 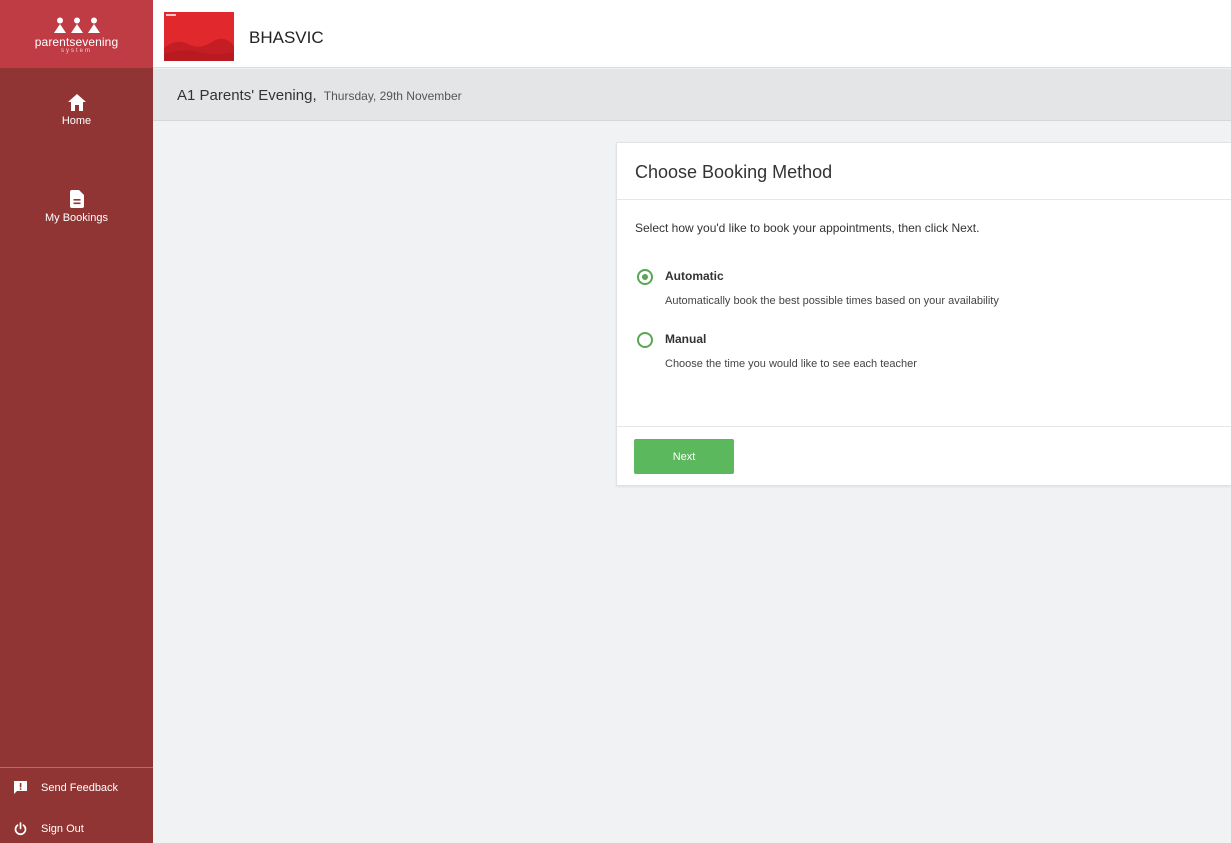 What do you see at coordinates (20, 787) in the screenshot?
I see `feedback-icon` at bounding box center [20, 787].